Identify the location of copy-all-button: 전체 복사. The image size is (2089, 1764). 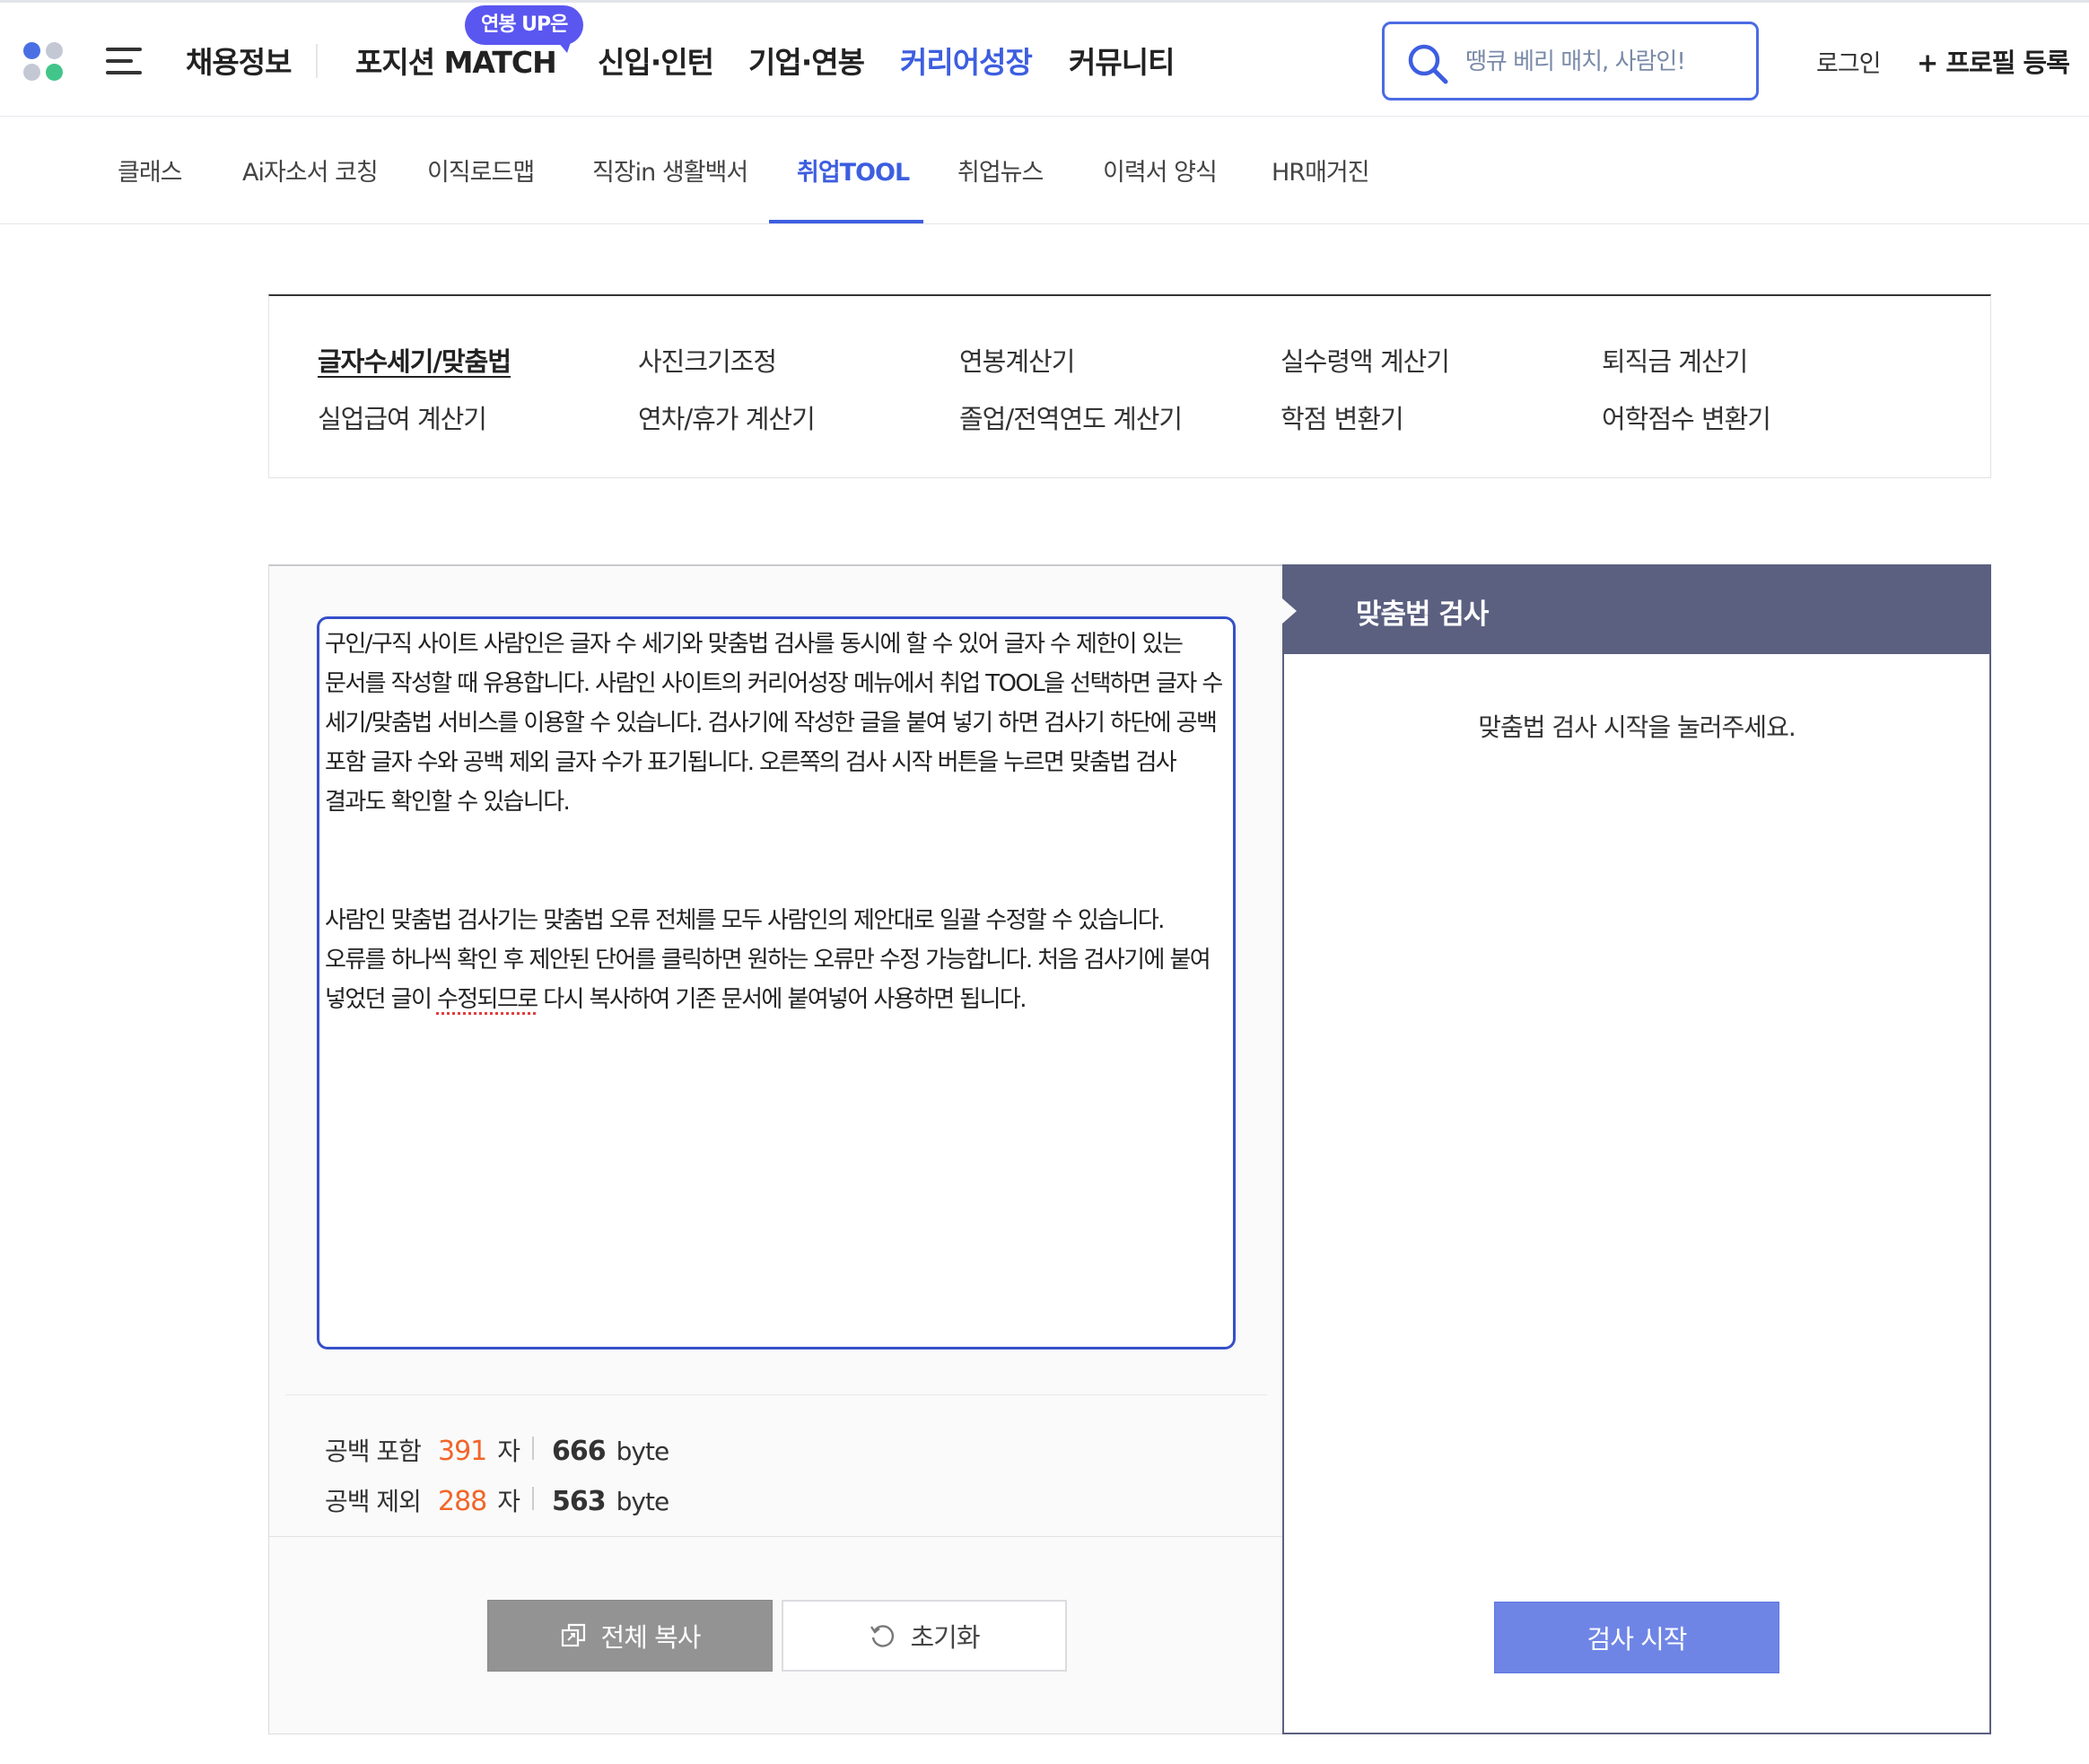
(630, 1636).